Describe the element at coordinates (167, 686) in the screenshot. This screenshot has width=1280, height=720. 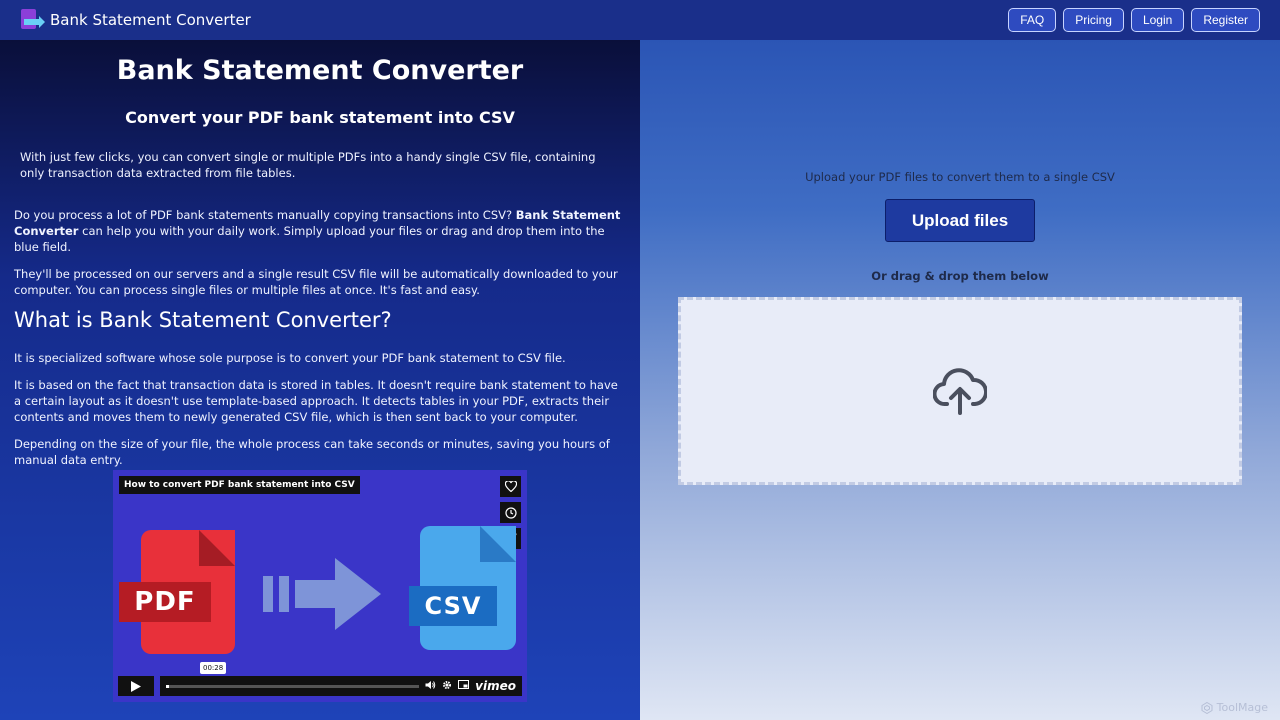
I see `progress-fill` at that location.